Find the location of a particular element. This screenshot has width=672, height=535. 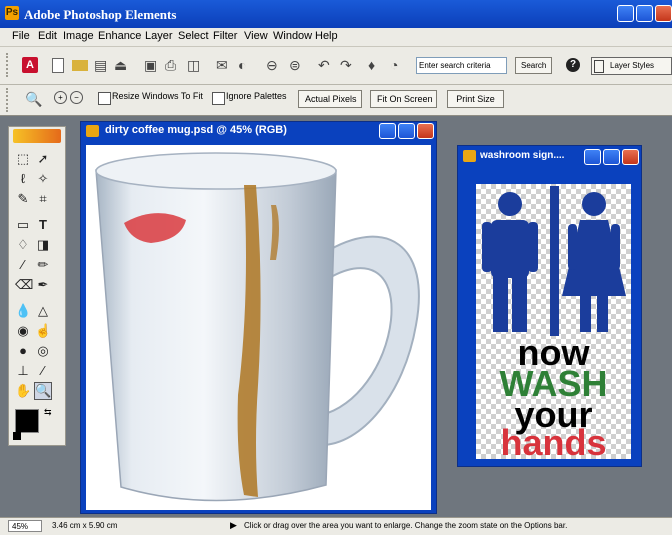

open-folder-icon is located at coordinates (80, 65).